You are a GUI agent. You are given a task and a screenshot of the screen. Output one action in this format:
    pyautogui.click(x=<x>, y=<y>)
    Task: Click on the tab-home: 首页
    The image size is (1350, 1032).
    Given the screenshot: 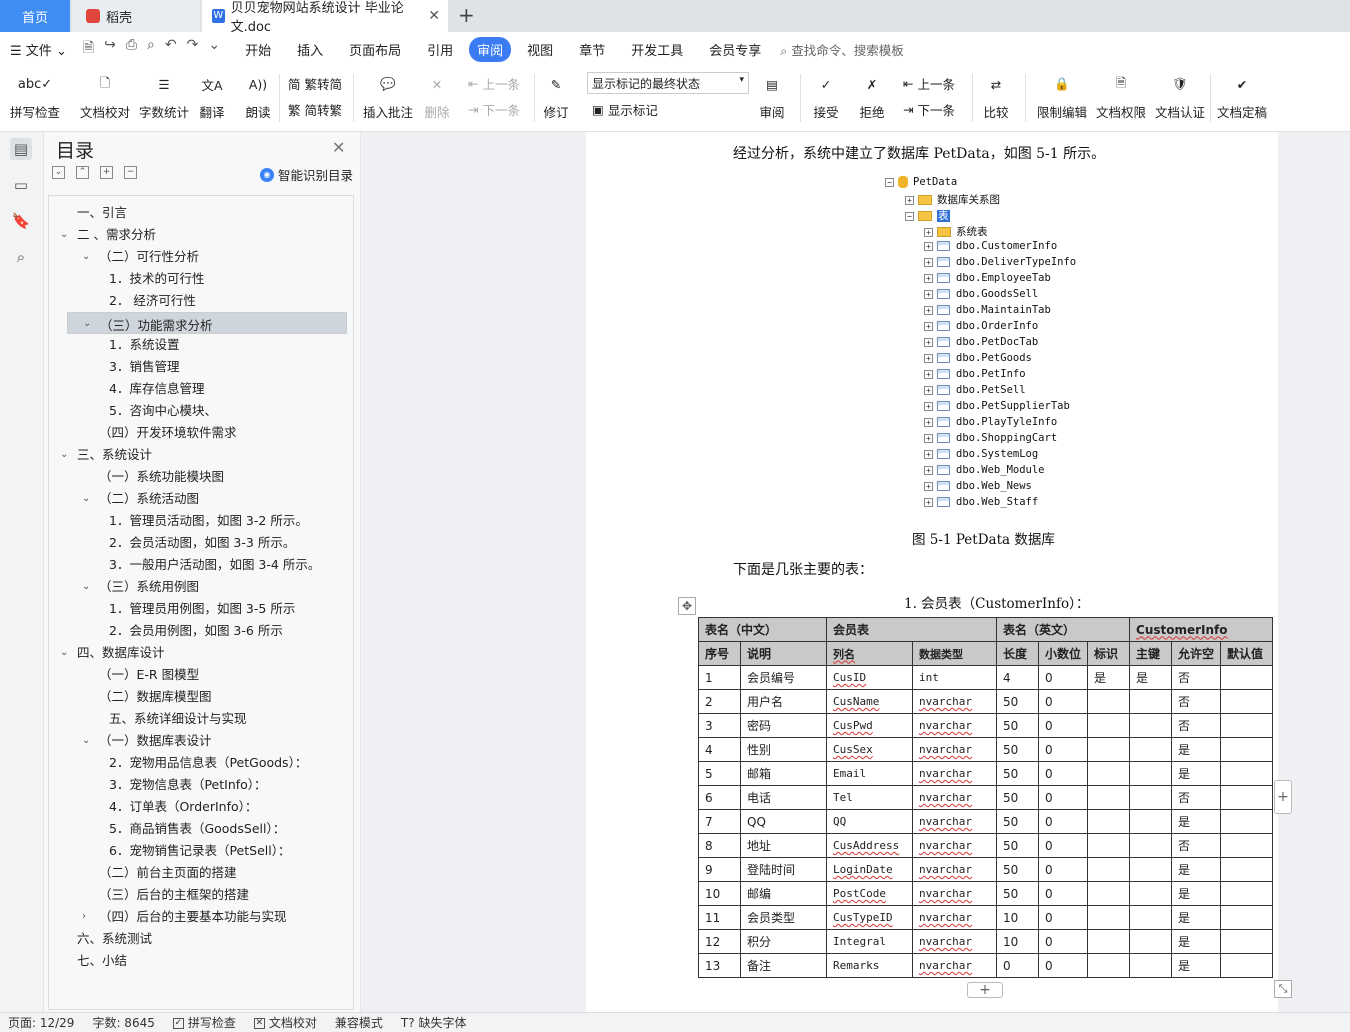 What is the action you would take?
    pyautogui.click(x=35, y=16)
    